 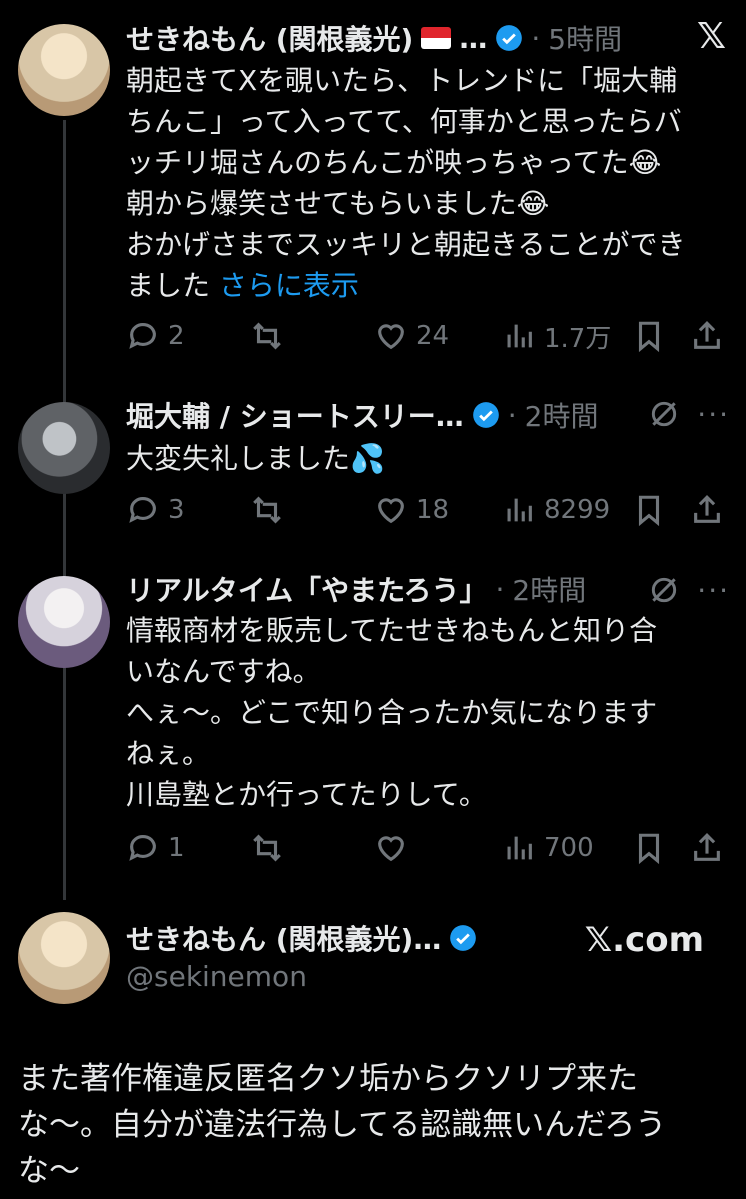 What do you see at coordinates (338, 203) in the screenshot?
I see `text-line: 朝から爆笑させてもらいました😂` at bounding box center [338, 203].